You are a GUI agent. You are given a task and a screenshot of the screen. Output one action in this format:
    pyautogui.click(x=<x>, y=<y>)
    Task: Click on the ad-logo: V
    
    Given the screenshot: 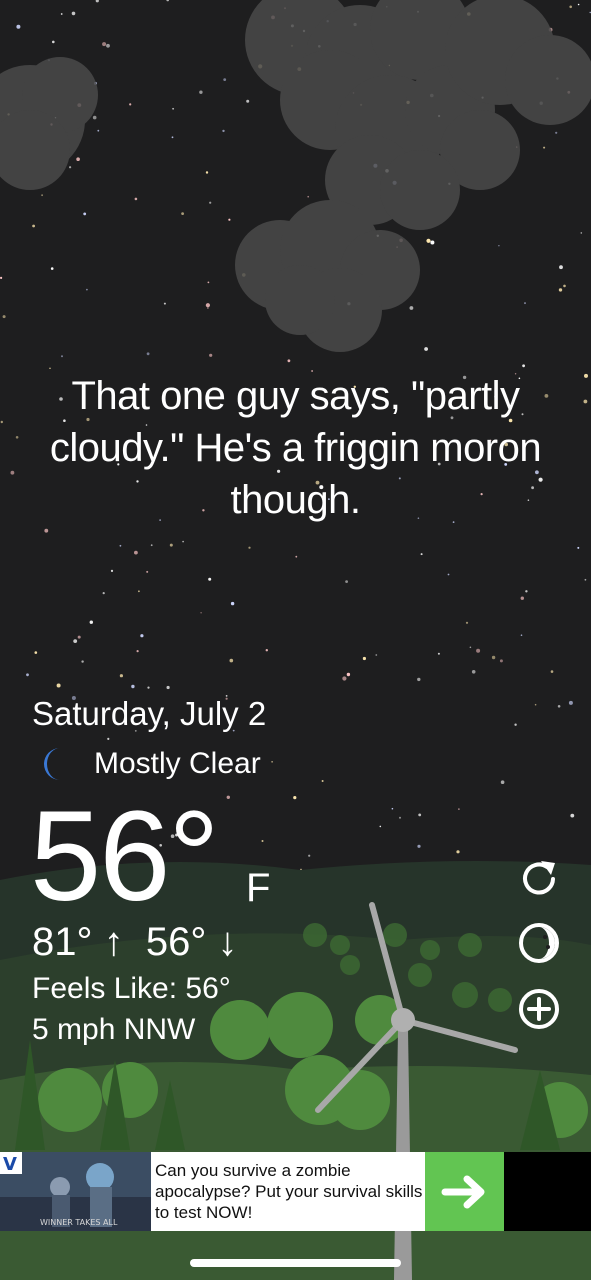 What is the action you would take?
    pyautogui.click(x=10, y=1164)
    